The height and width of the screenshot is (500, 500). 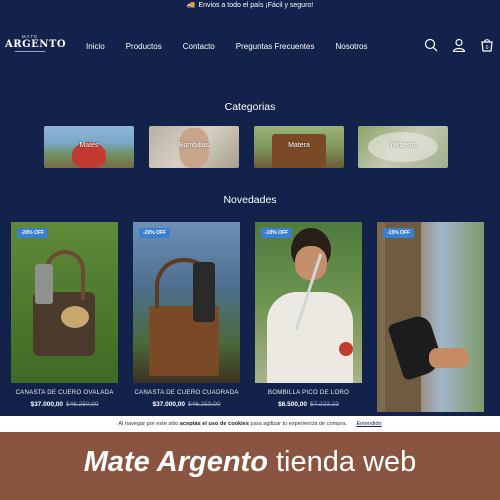 I want to click on category-label: Mates, so click(x=89, y=145).